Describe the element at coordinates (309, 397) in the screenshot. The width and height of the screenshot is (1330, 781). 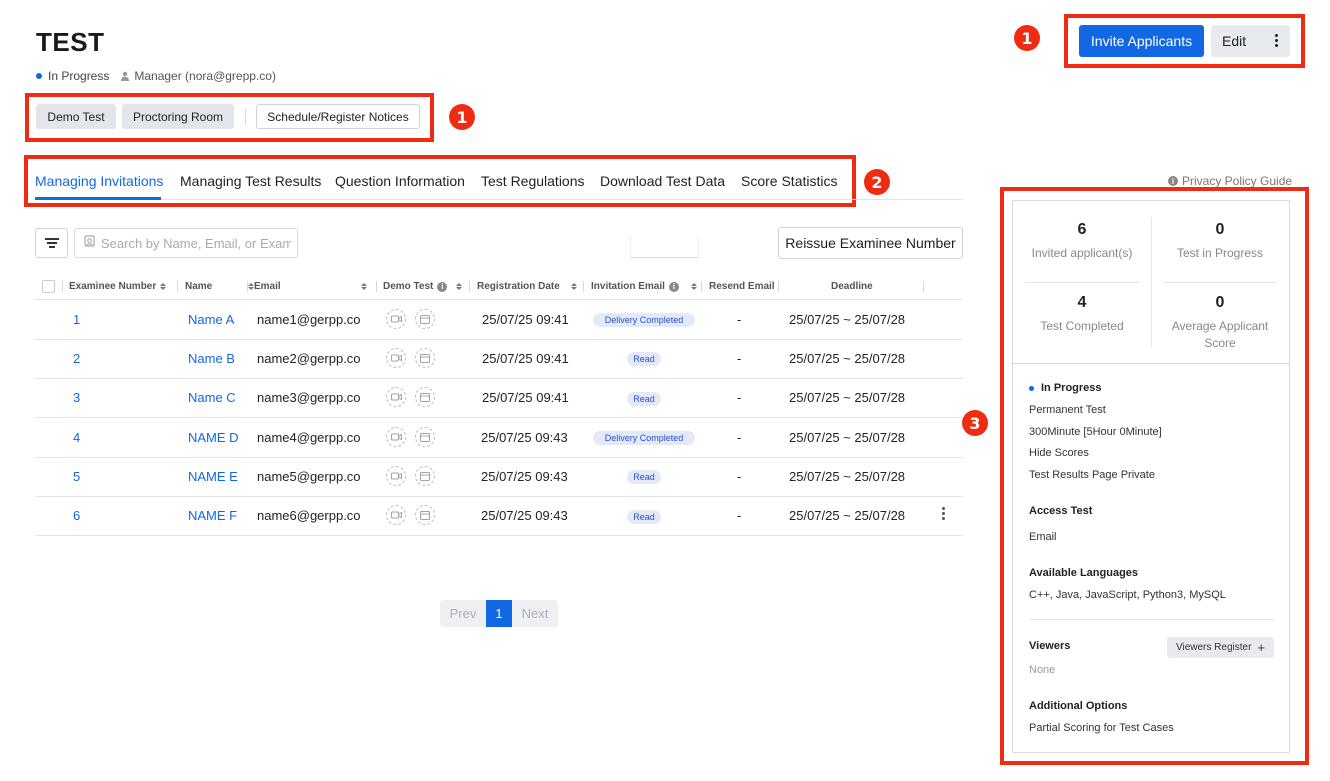
I see `applicant-email: name3@gerpp.co` at that location.